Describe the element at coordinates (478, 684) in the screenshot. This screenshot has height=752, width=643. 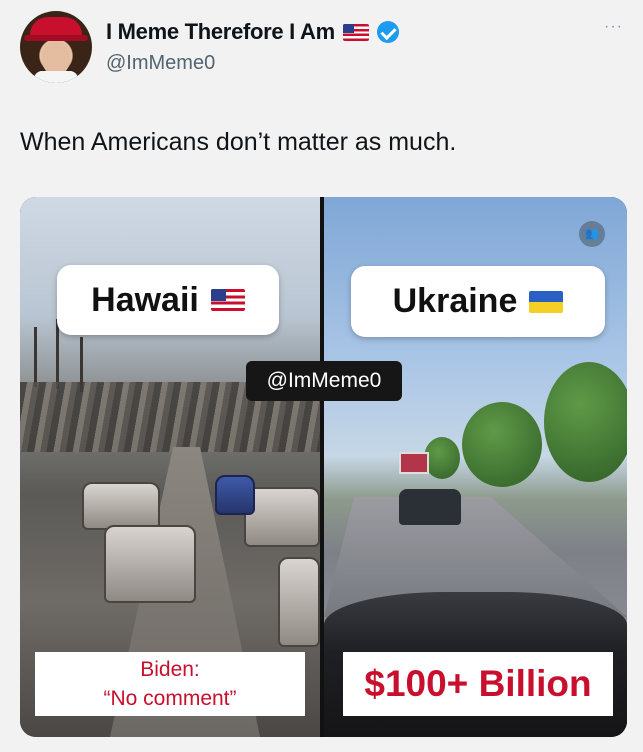
I see `money-caption: $100+ Billion` at that location.